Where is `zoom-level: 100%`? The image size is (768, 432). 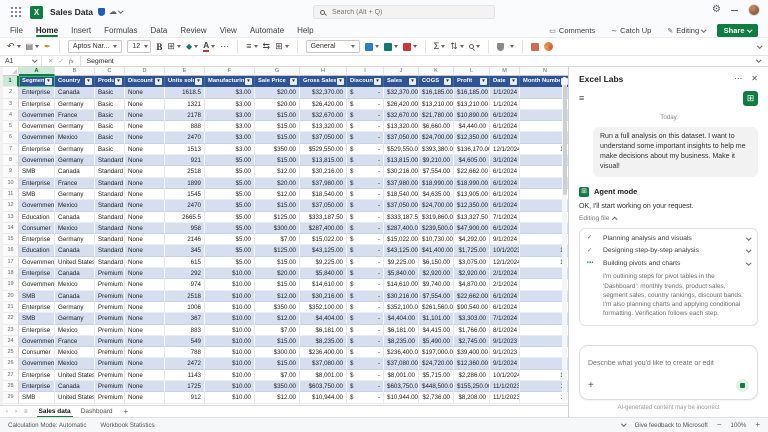
zoom-level: 100% is located at coordinates (739, 425).